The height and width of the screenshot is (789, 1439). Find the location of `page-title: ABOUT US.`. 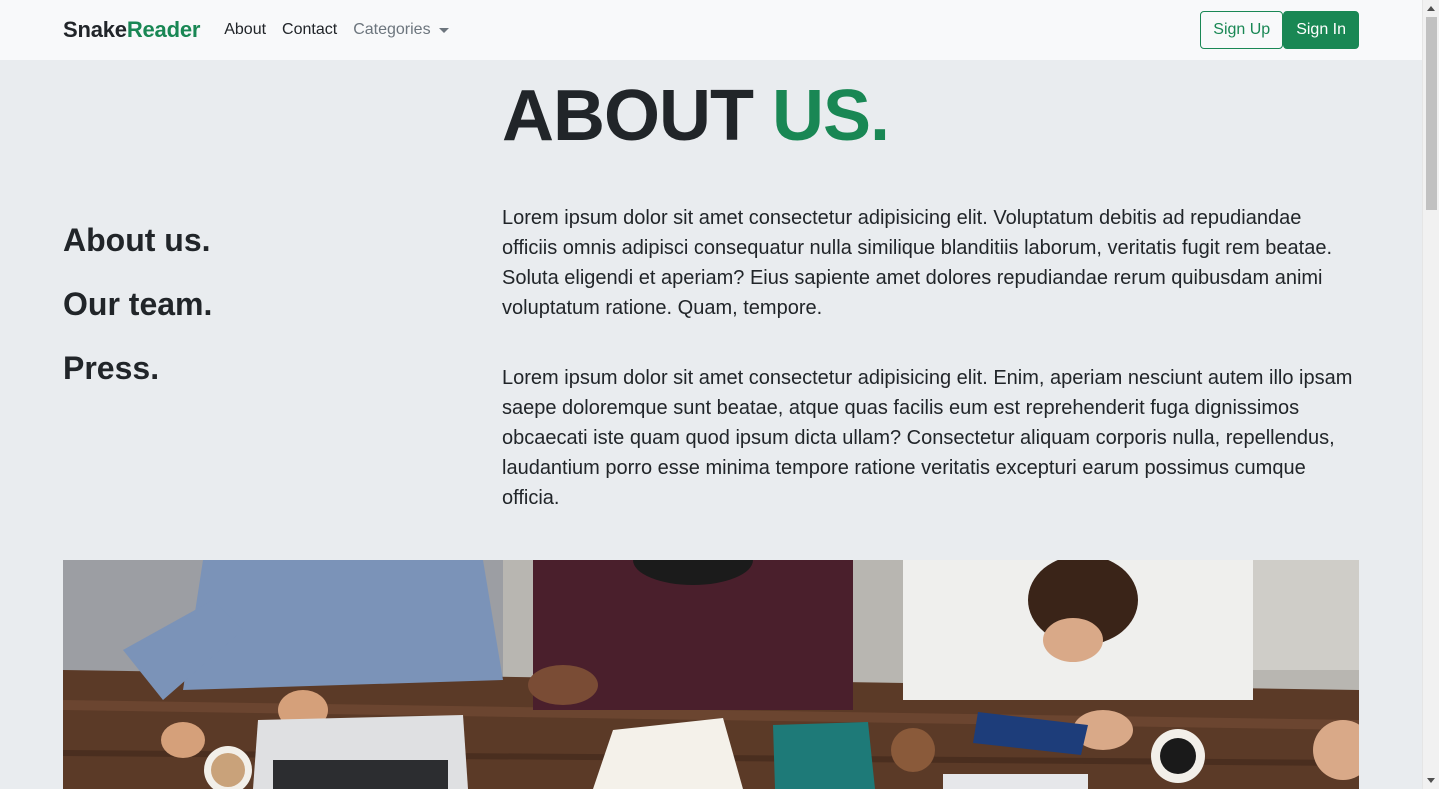

page-title: ABOUT US. is located at coordinates (696, 116).